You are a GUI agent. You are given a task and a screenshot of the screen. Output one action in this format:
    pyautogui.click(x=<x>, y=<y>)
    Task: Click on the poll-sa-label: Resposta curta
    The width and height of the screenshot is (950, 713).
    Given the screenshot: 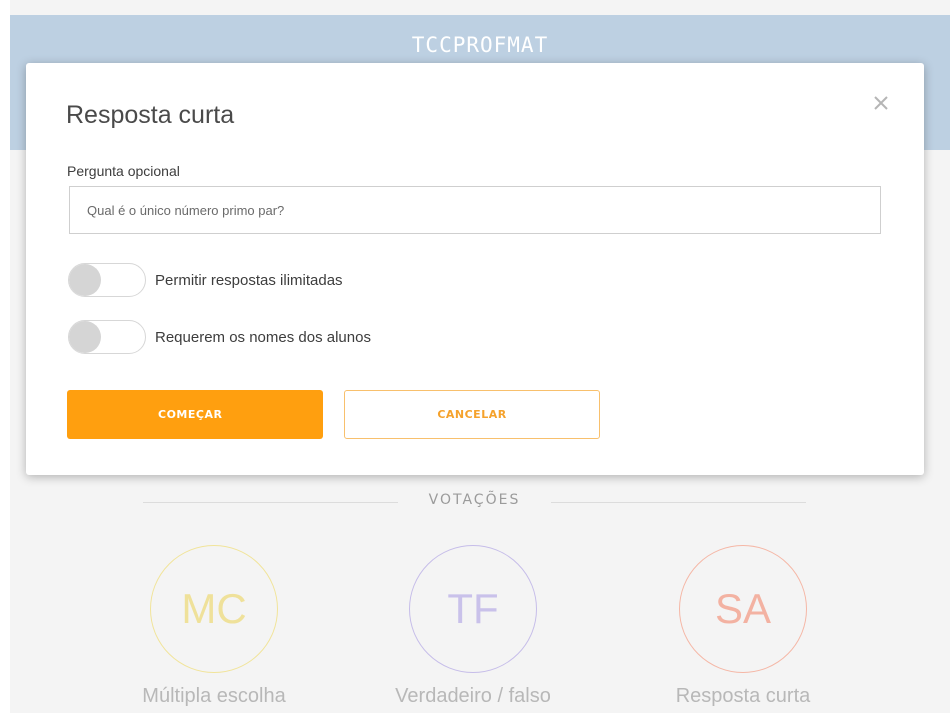 What is the action you would take?
    pyautogui.click(x=743, y=696)
    